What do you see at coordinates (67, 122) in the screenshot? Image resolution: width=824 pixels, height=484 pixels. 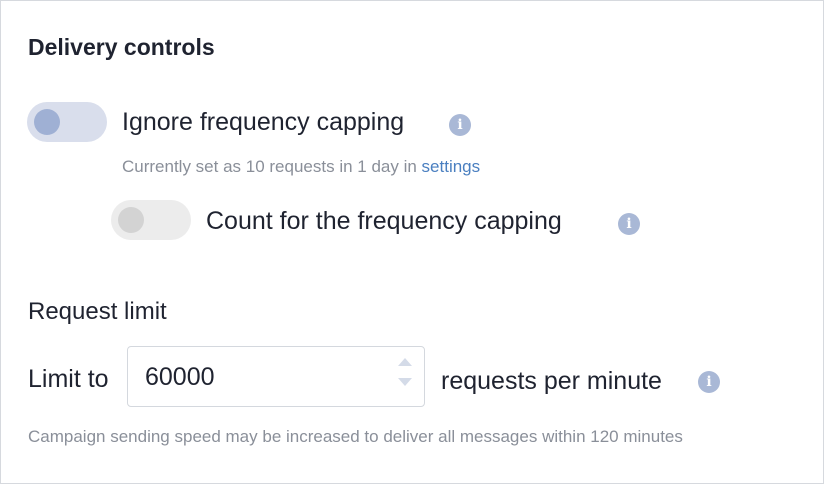 I see `ignore-frequency-capping-toggle` at bounding box center [67, 122].